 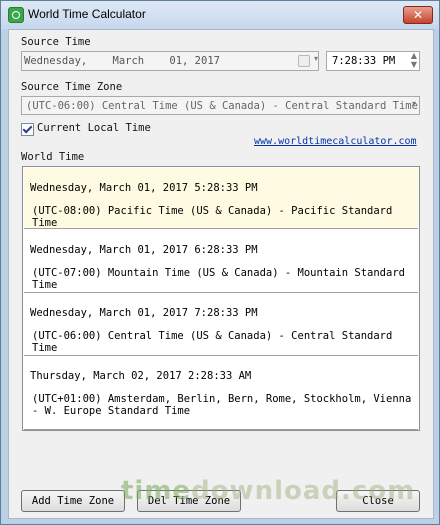 I want to click on source-date-value: Wednesday, March 01, 2017, so click(x=122, y=61).